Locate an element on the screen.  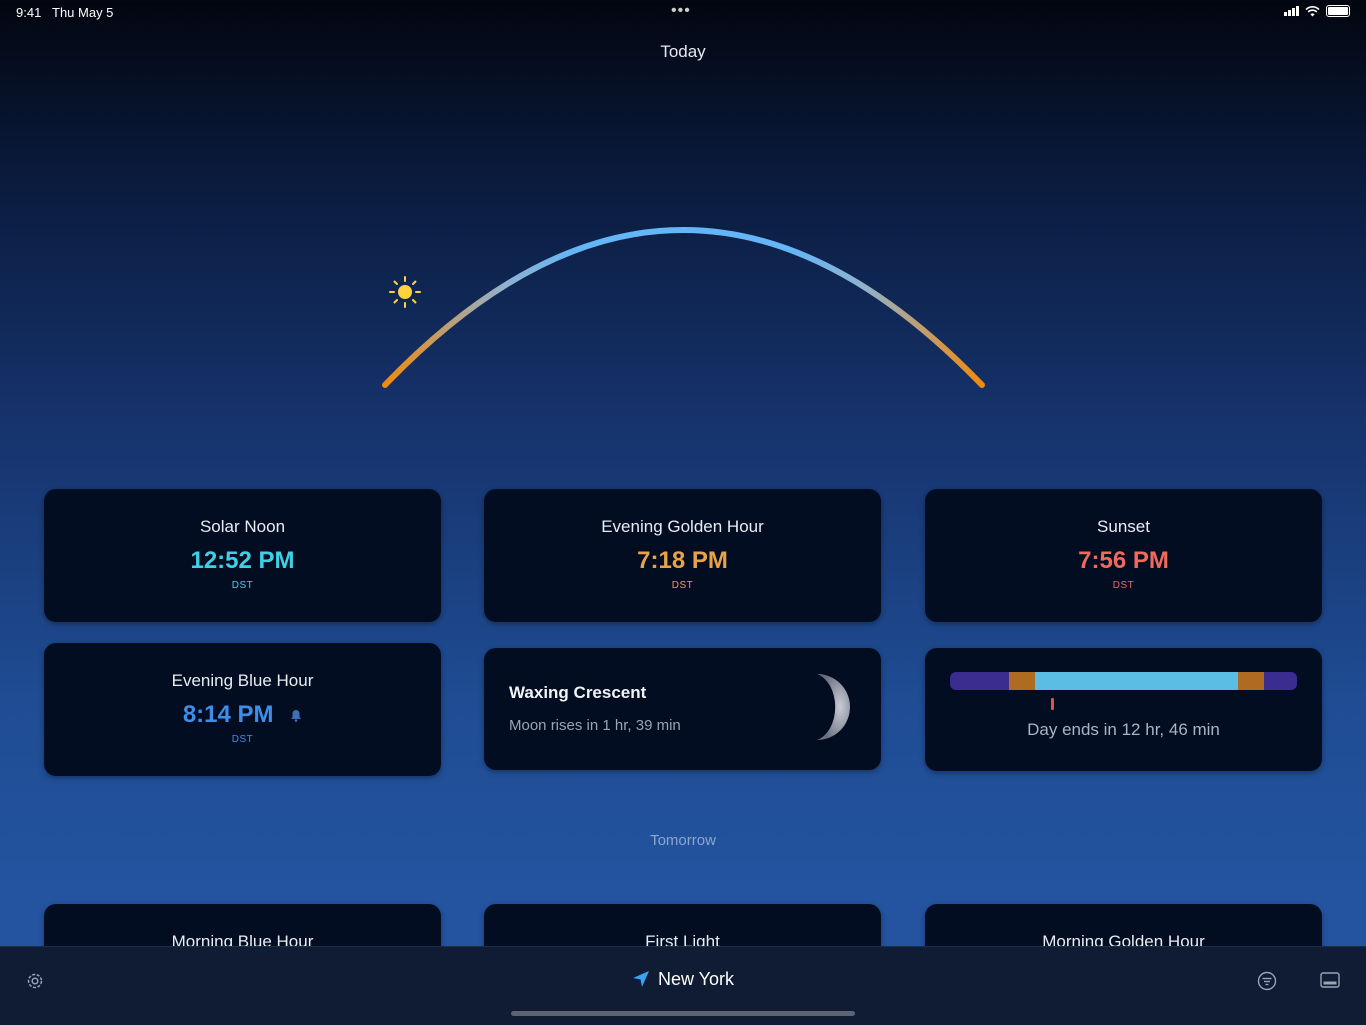
day-progress-card: Day ends in 12 hr, 46 min is located at coordinates (1123, 709).